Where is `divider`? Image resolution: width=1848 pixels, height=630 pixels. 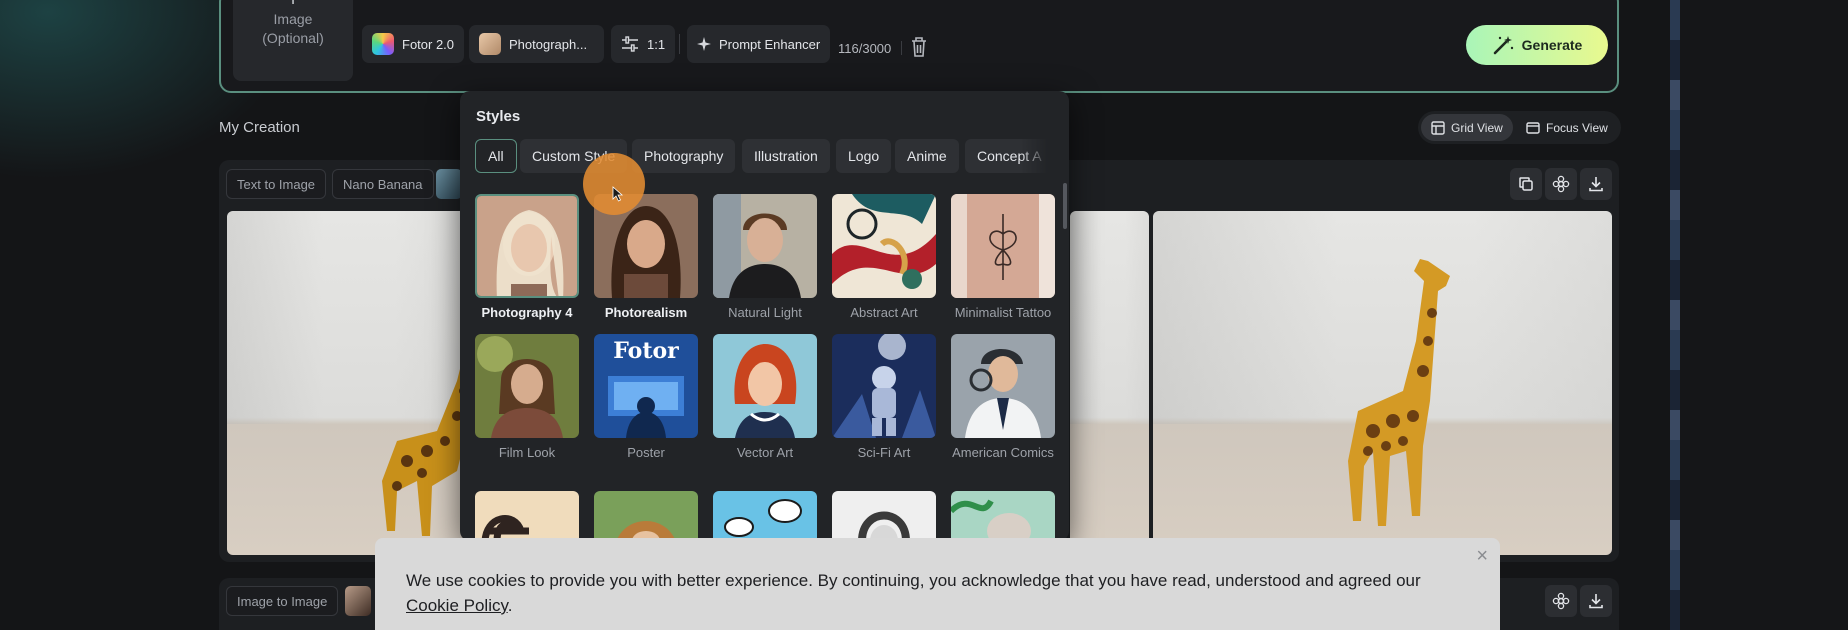 divider is located at coordinates (901, 48).